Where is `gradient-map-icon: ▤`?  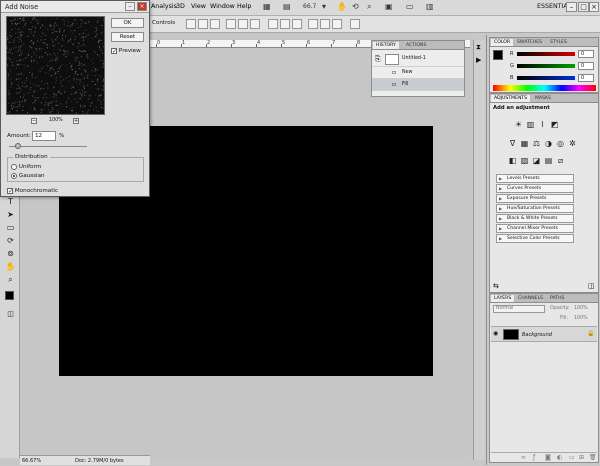
gradient-map-icon: ▤ is located at coordinates (548, 160).